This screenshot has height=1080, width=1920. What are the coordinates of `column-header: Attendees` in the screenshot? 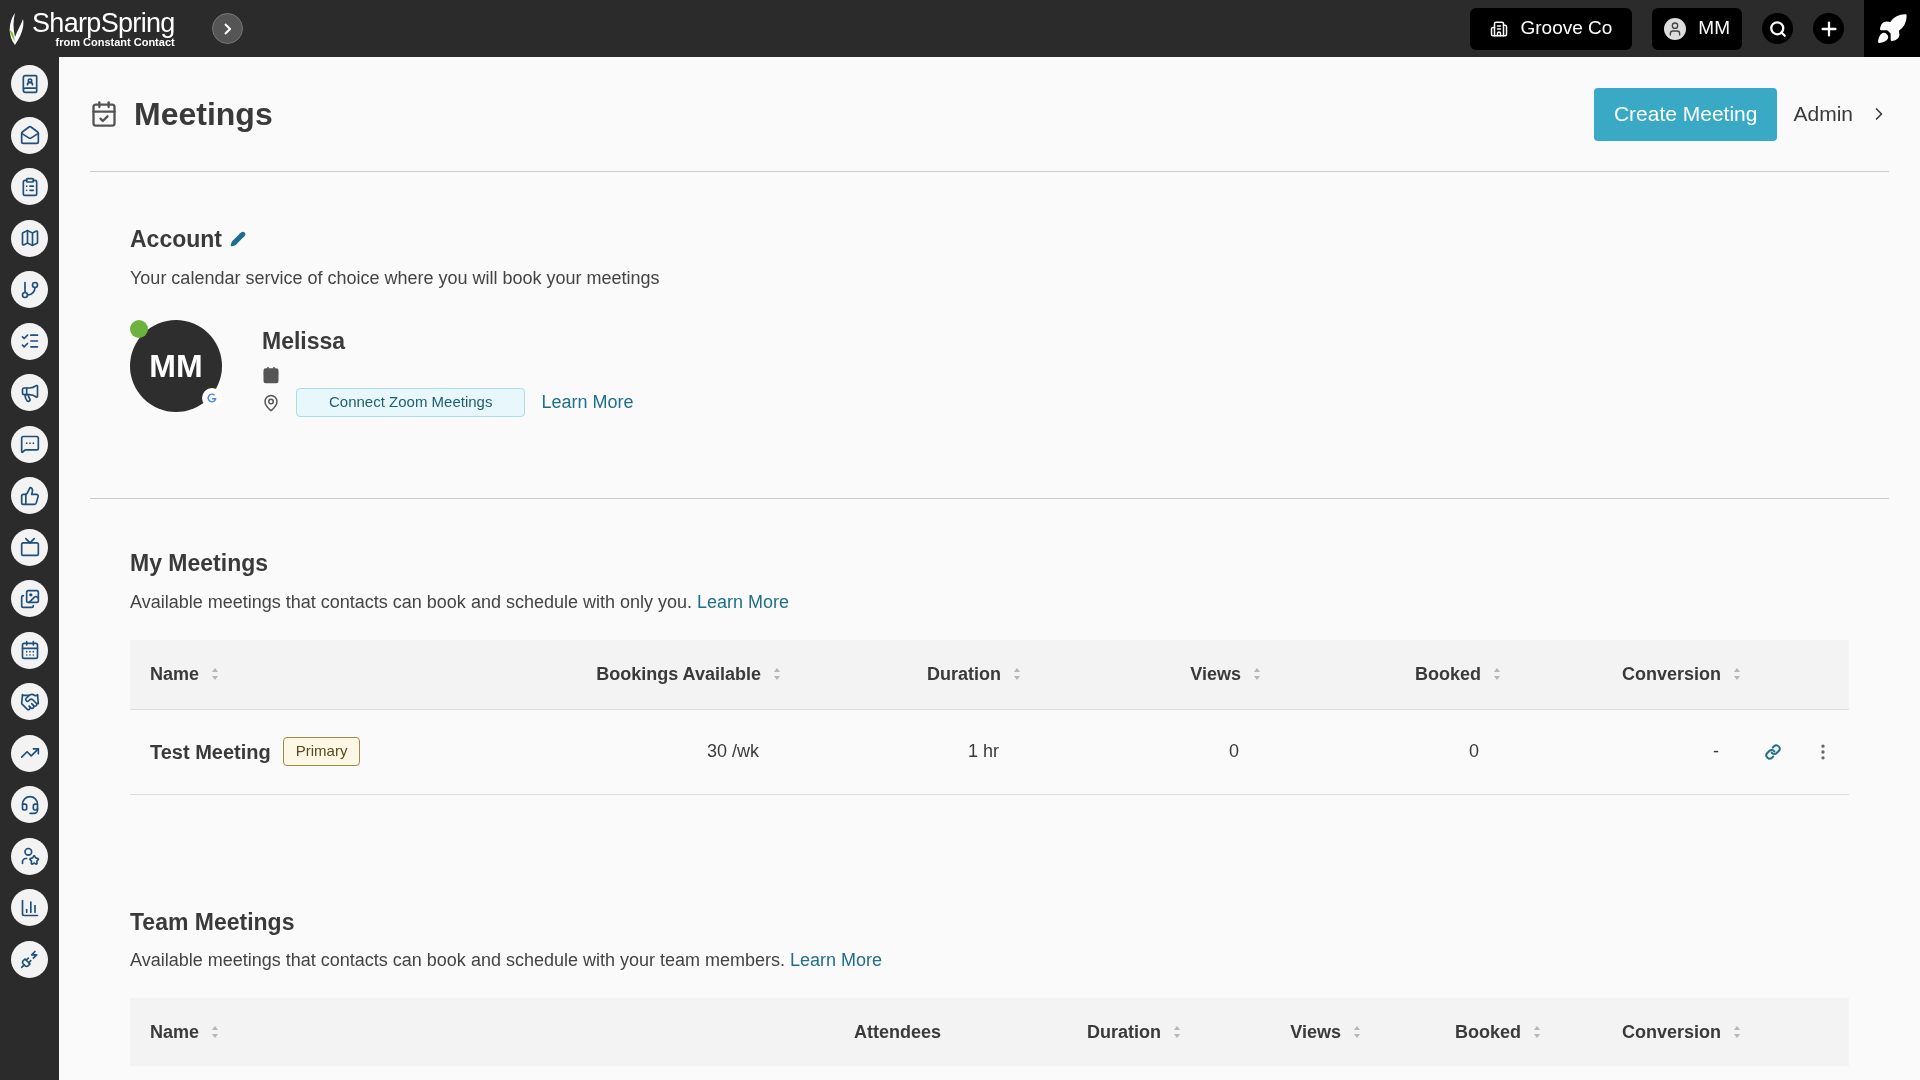 It's located at (897, 1032).